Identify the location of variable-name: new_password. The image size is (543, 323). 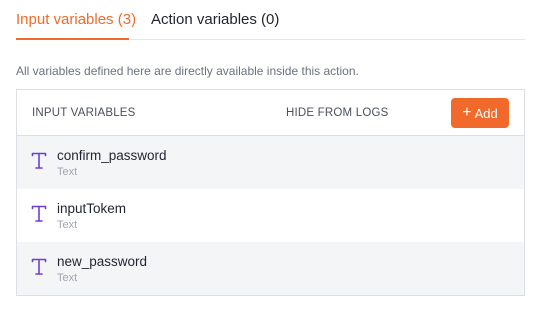
(102, 261).